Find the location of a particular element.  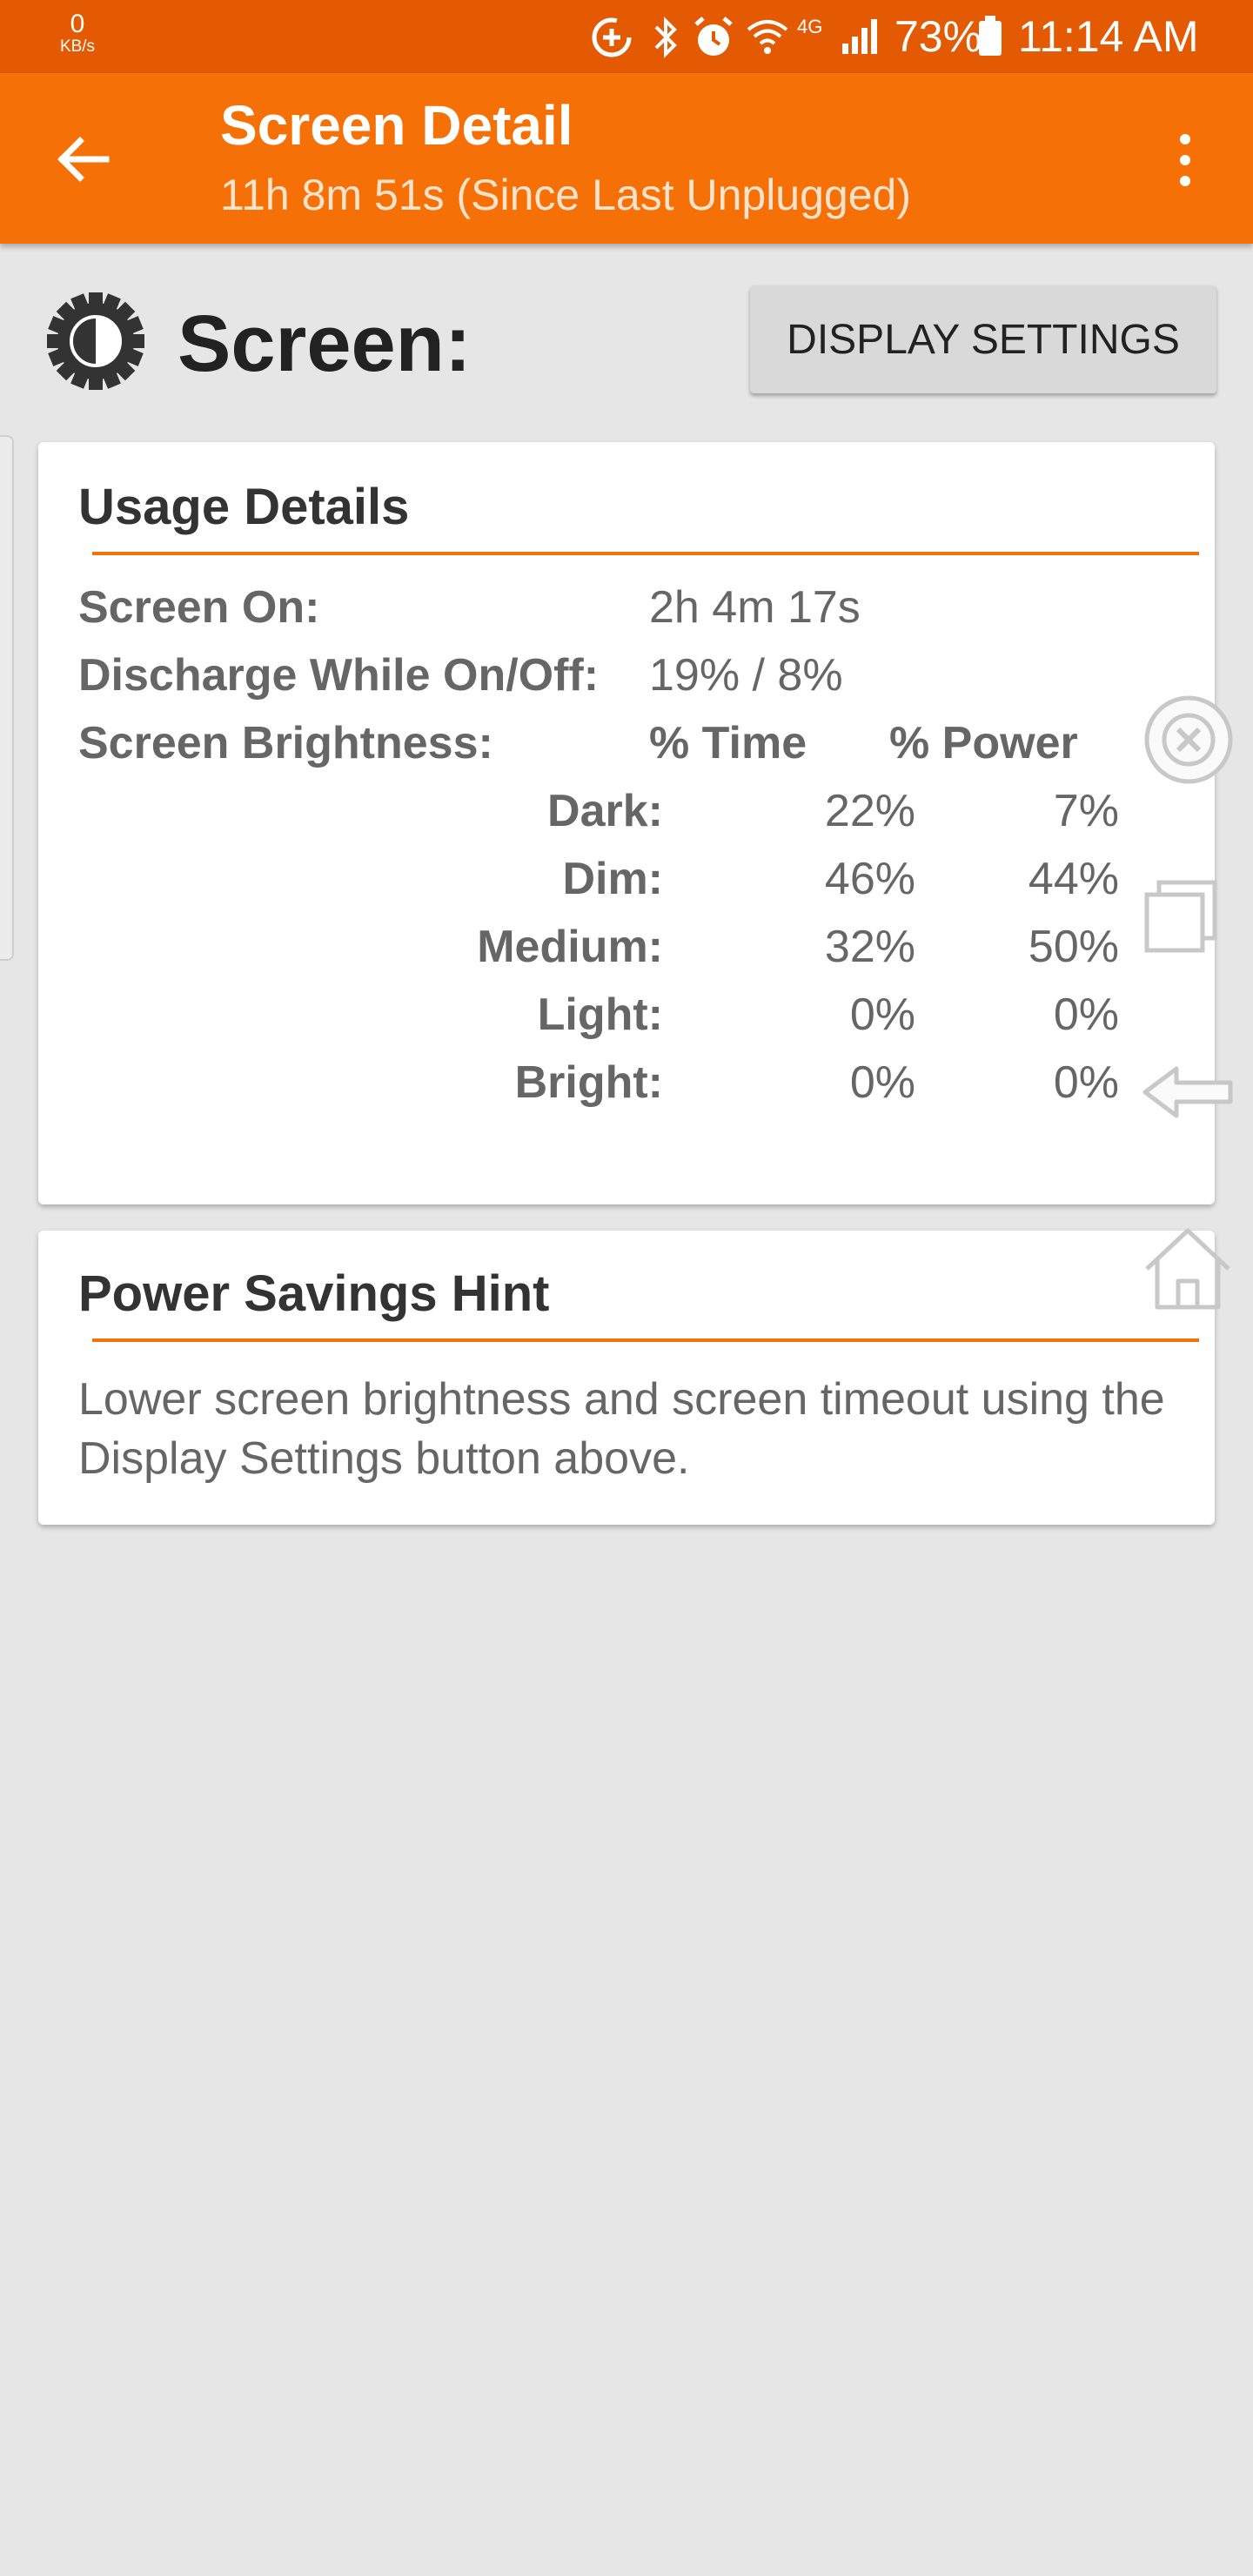

network-type-label: 4G is located at coordinates (810, 26).